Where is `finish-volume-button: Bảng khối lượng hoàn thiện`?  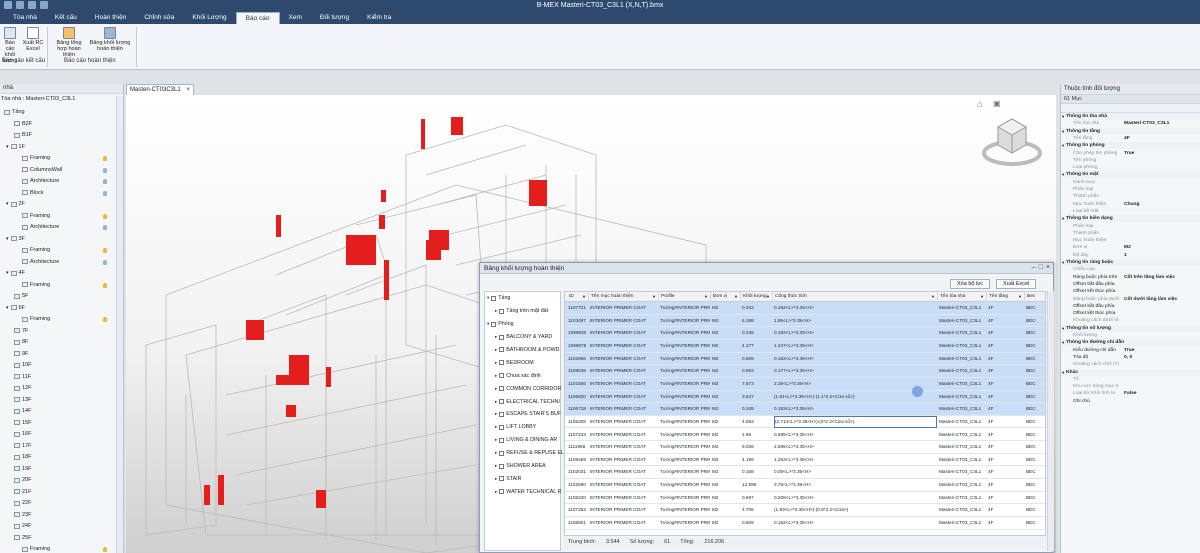
finish-volume-button: Bảng khối lượng hoàn thiện is located at coordinates (110, 39).